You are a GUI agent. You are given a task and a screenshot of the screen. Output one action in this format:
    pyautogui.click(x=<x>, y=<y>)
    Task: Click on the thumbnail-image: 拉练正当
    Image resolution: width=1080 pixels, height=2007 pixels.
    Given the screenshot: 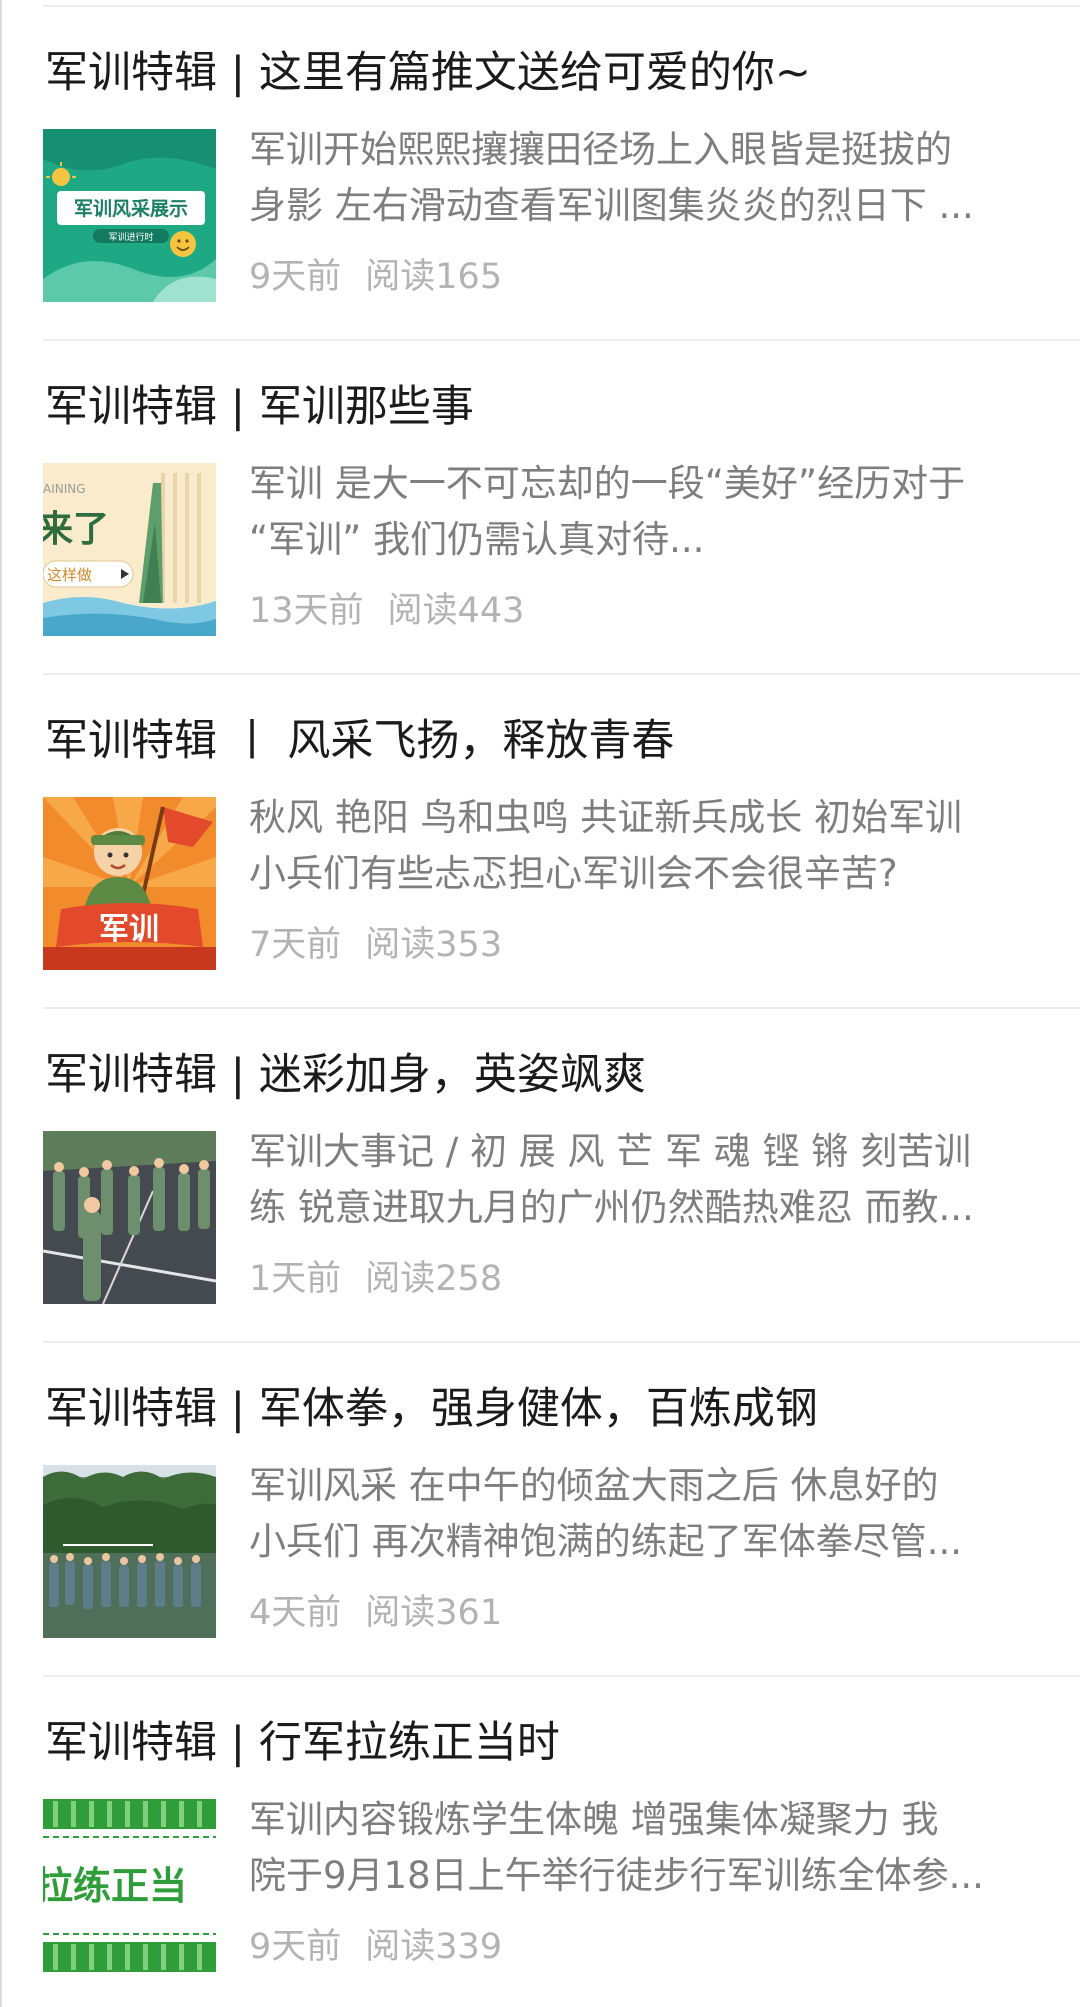 What is the action you would take?
    pyautogui.click(x=129, y=1885)
    